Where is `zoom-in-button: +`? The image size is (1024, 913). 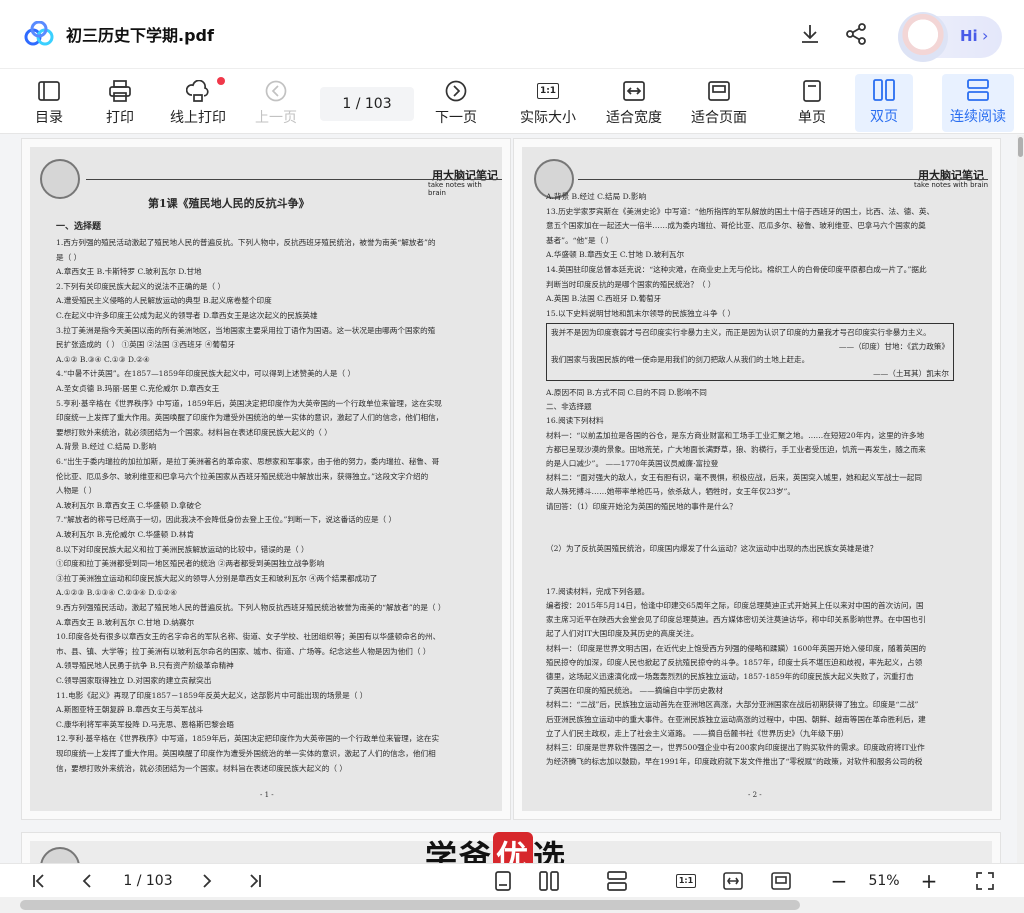
zoom-in-button: + is located at coordinates (929, 881).